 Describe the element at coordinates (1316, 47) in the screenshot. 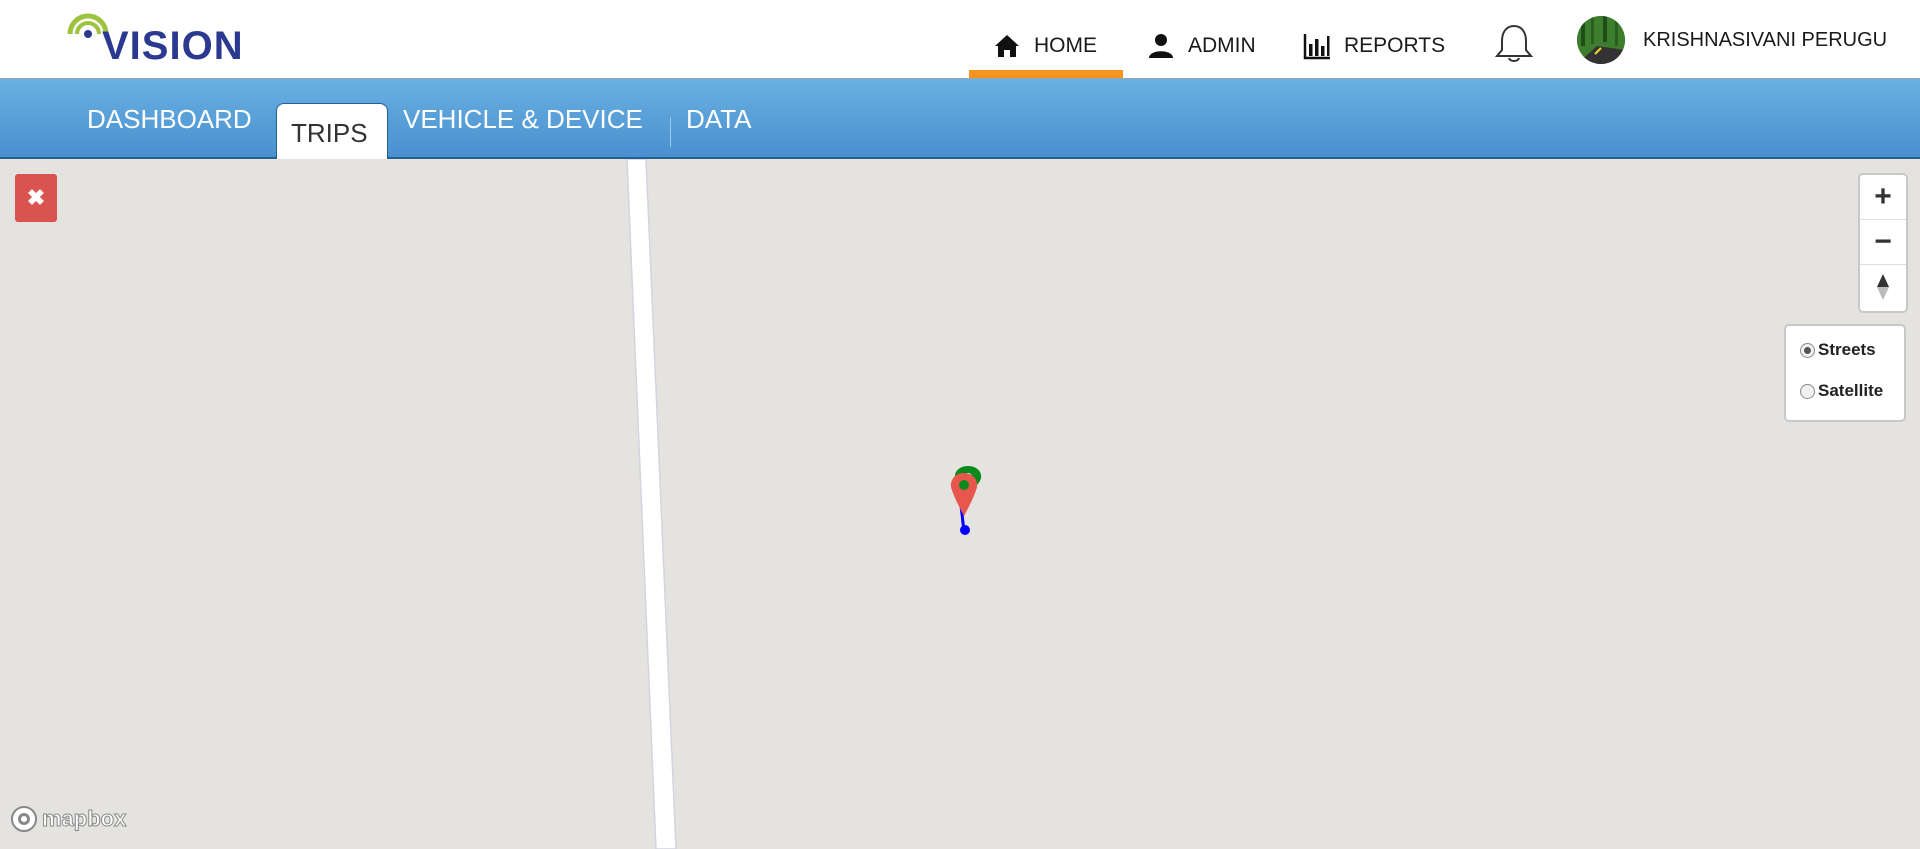

I see `reports-chart-icon` at that location.